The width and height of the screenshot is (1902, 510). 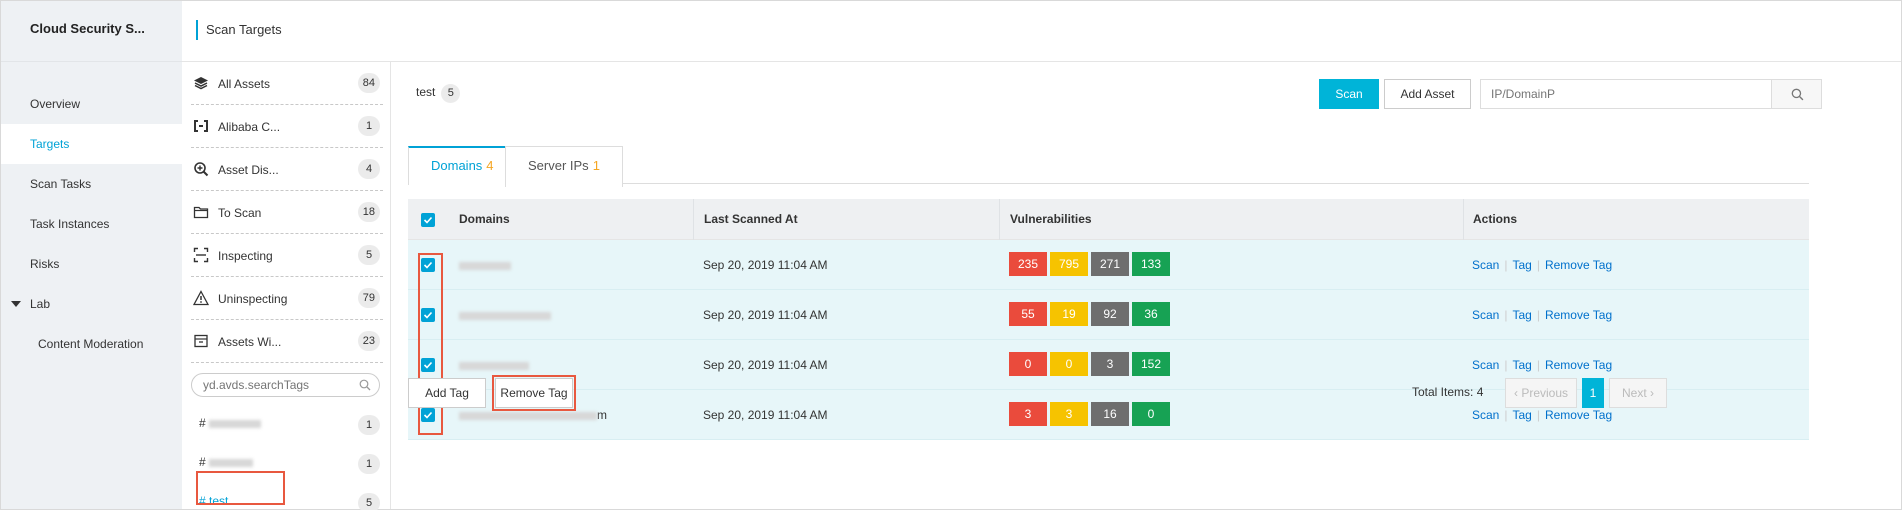 What do you see at coordinates (462, 165) in the screenshot?
I see `tab-domains: Domains 4` at bounding box center [462, 165].